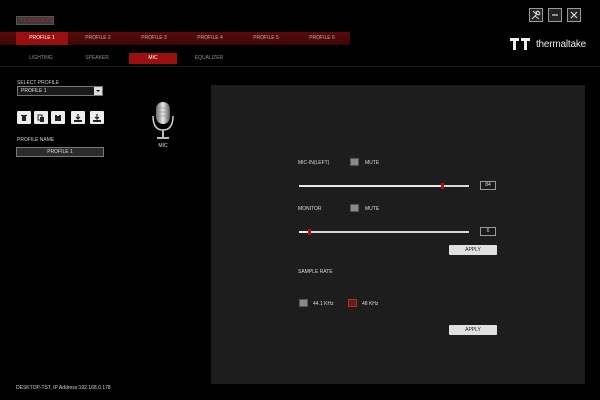 This screenshot has height=400, width=600. What do you see at coordinates (473, 330) in the screenshot?
I see `apply-sample-rate-button: APPLY` at bounding box center [473, 330].